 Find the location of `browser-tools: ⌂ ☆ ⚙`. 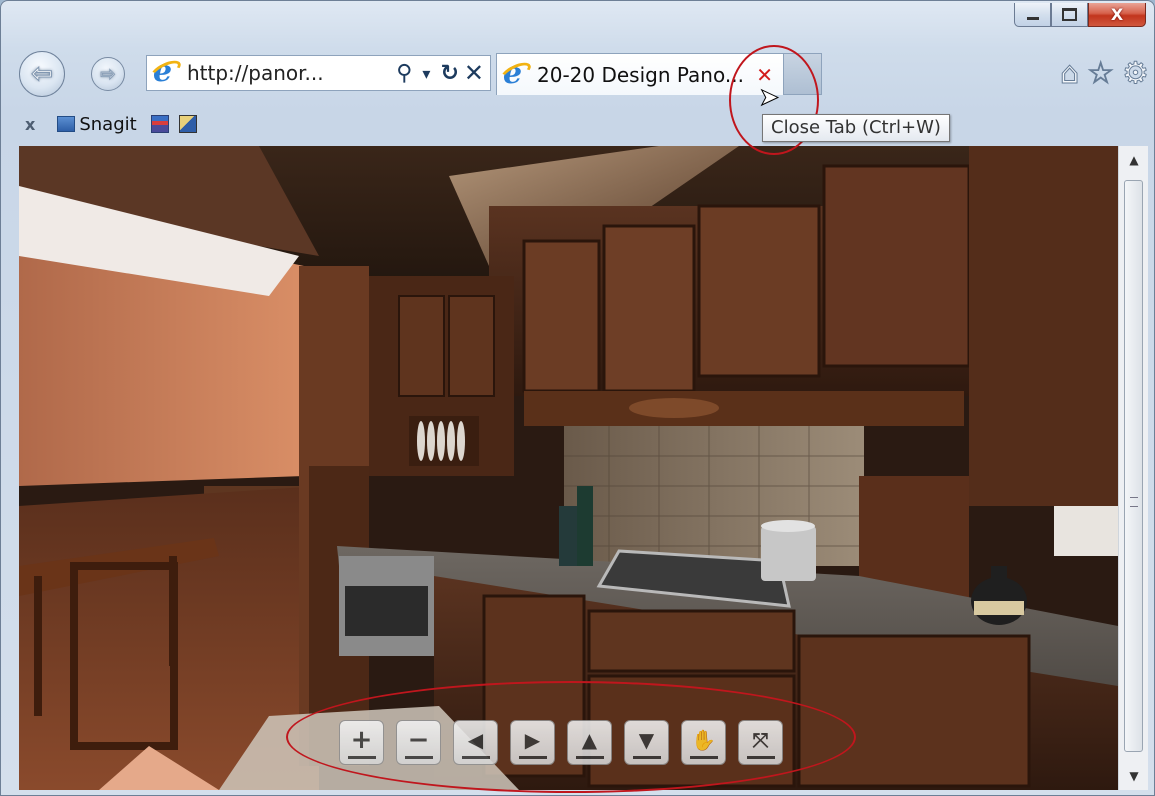

browser-tools: ⌂ ☆ ⚙ is located at coordinates (1105, 73).